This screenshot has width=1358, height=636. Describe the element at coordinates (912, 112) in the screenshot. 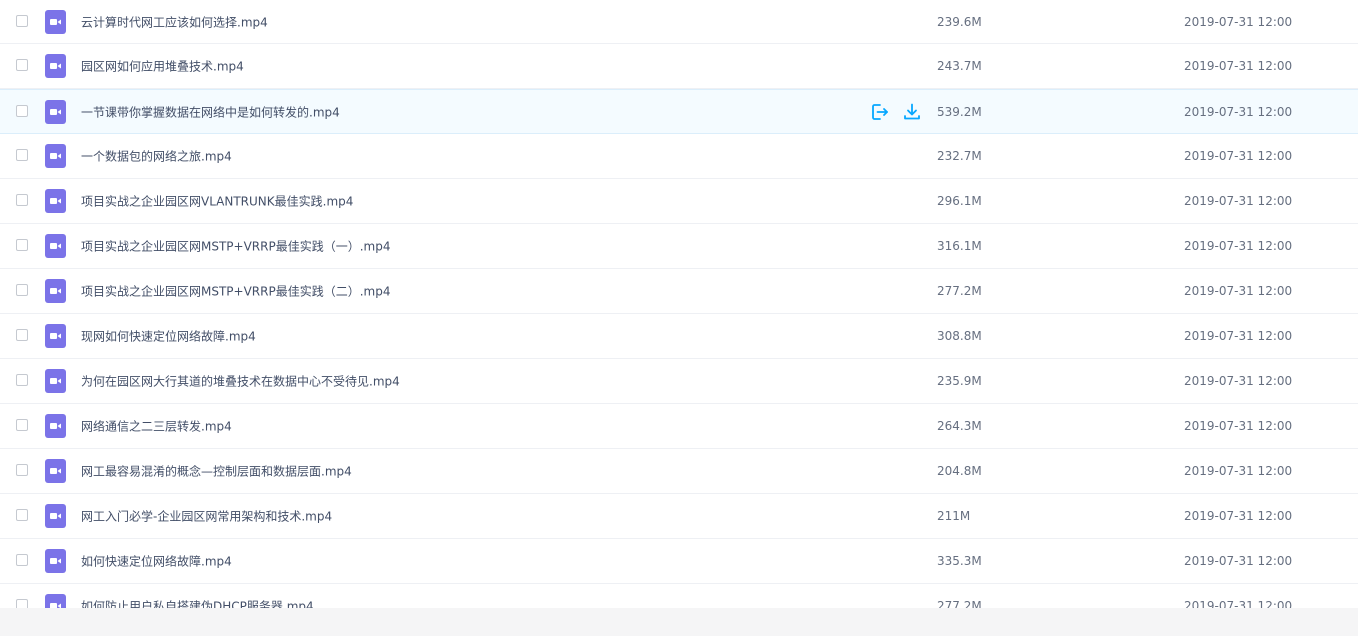

I see `download-icon` at that location.